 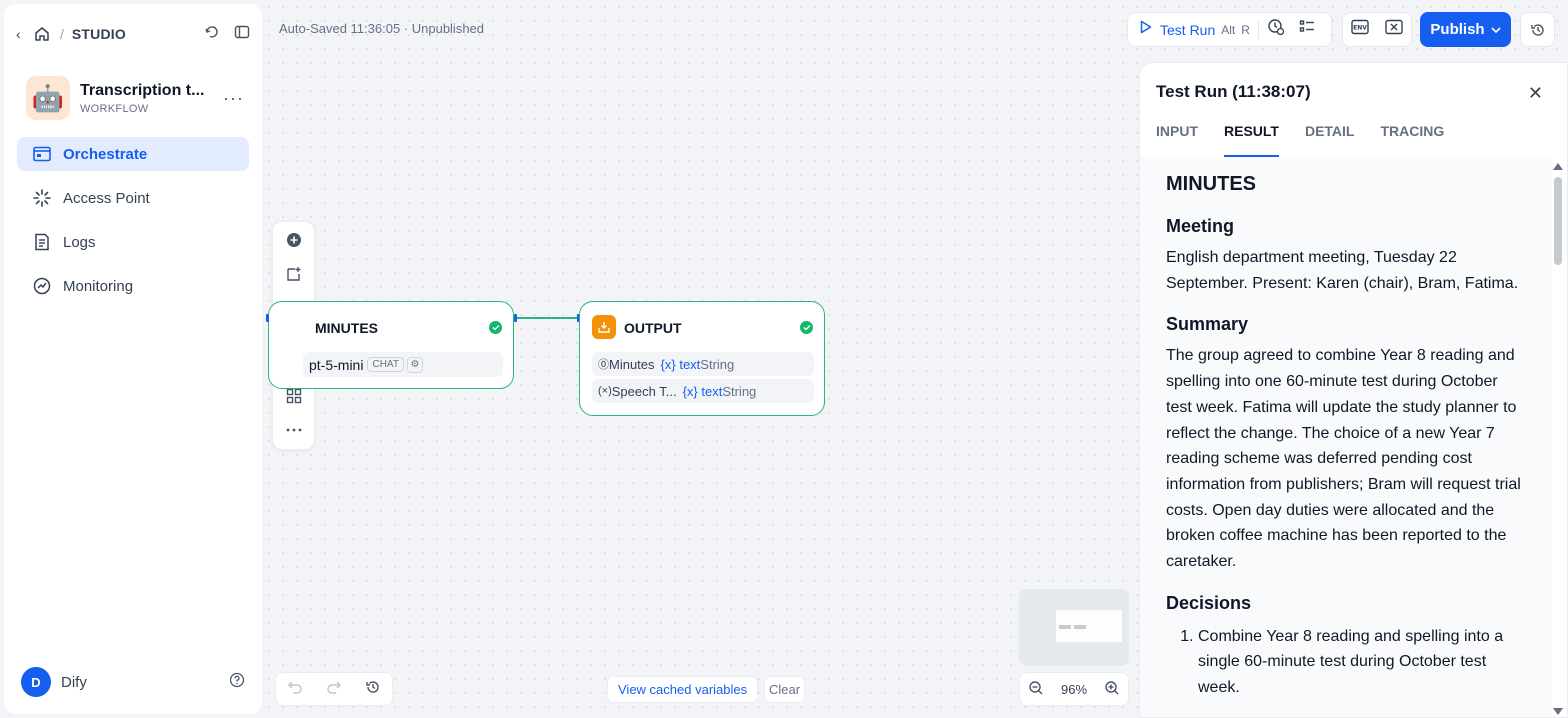 What do you see at coordinates (1036, 689) in the screenshot?
I see `zoom-out-icon` at bounding box center [1036, 689].